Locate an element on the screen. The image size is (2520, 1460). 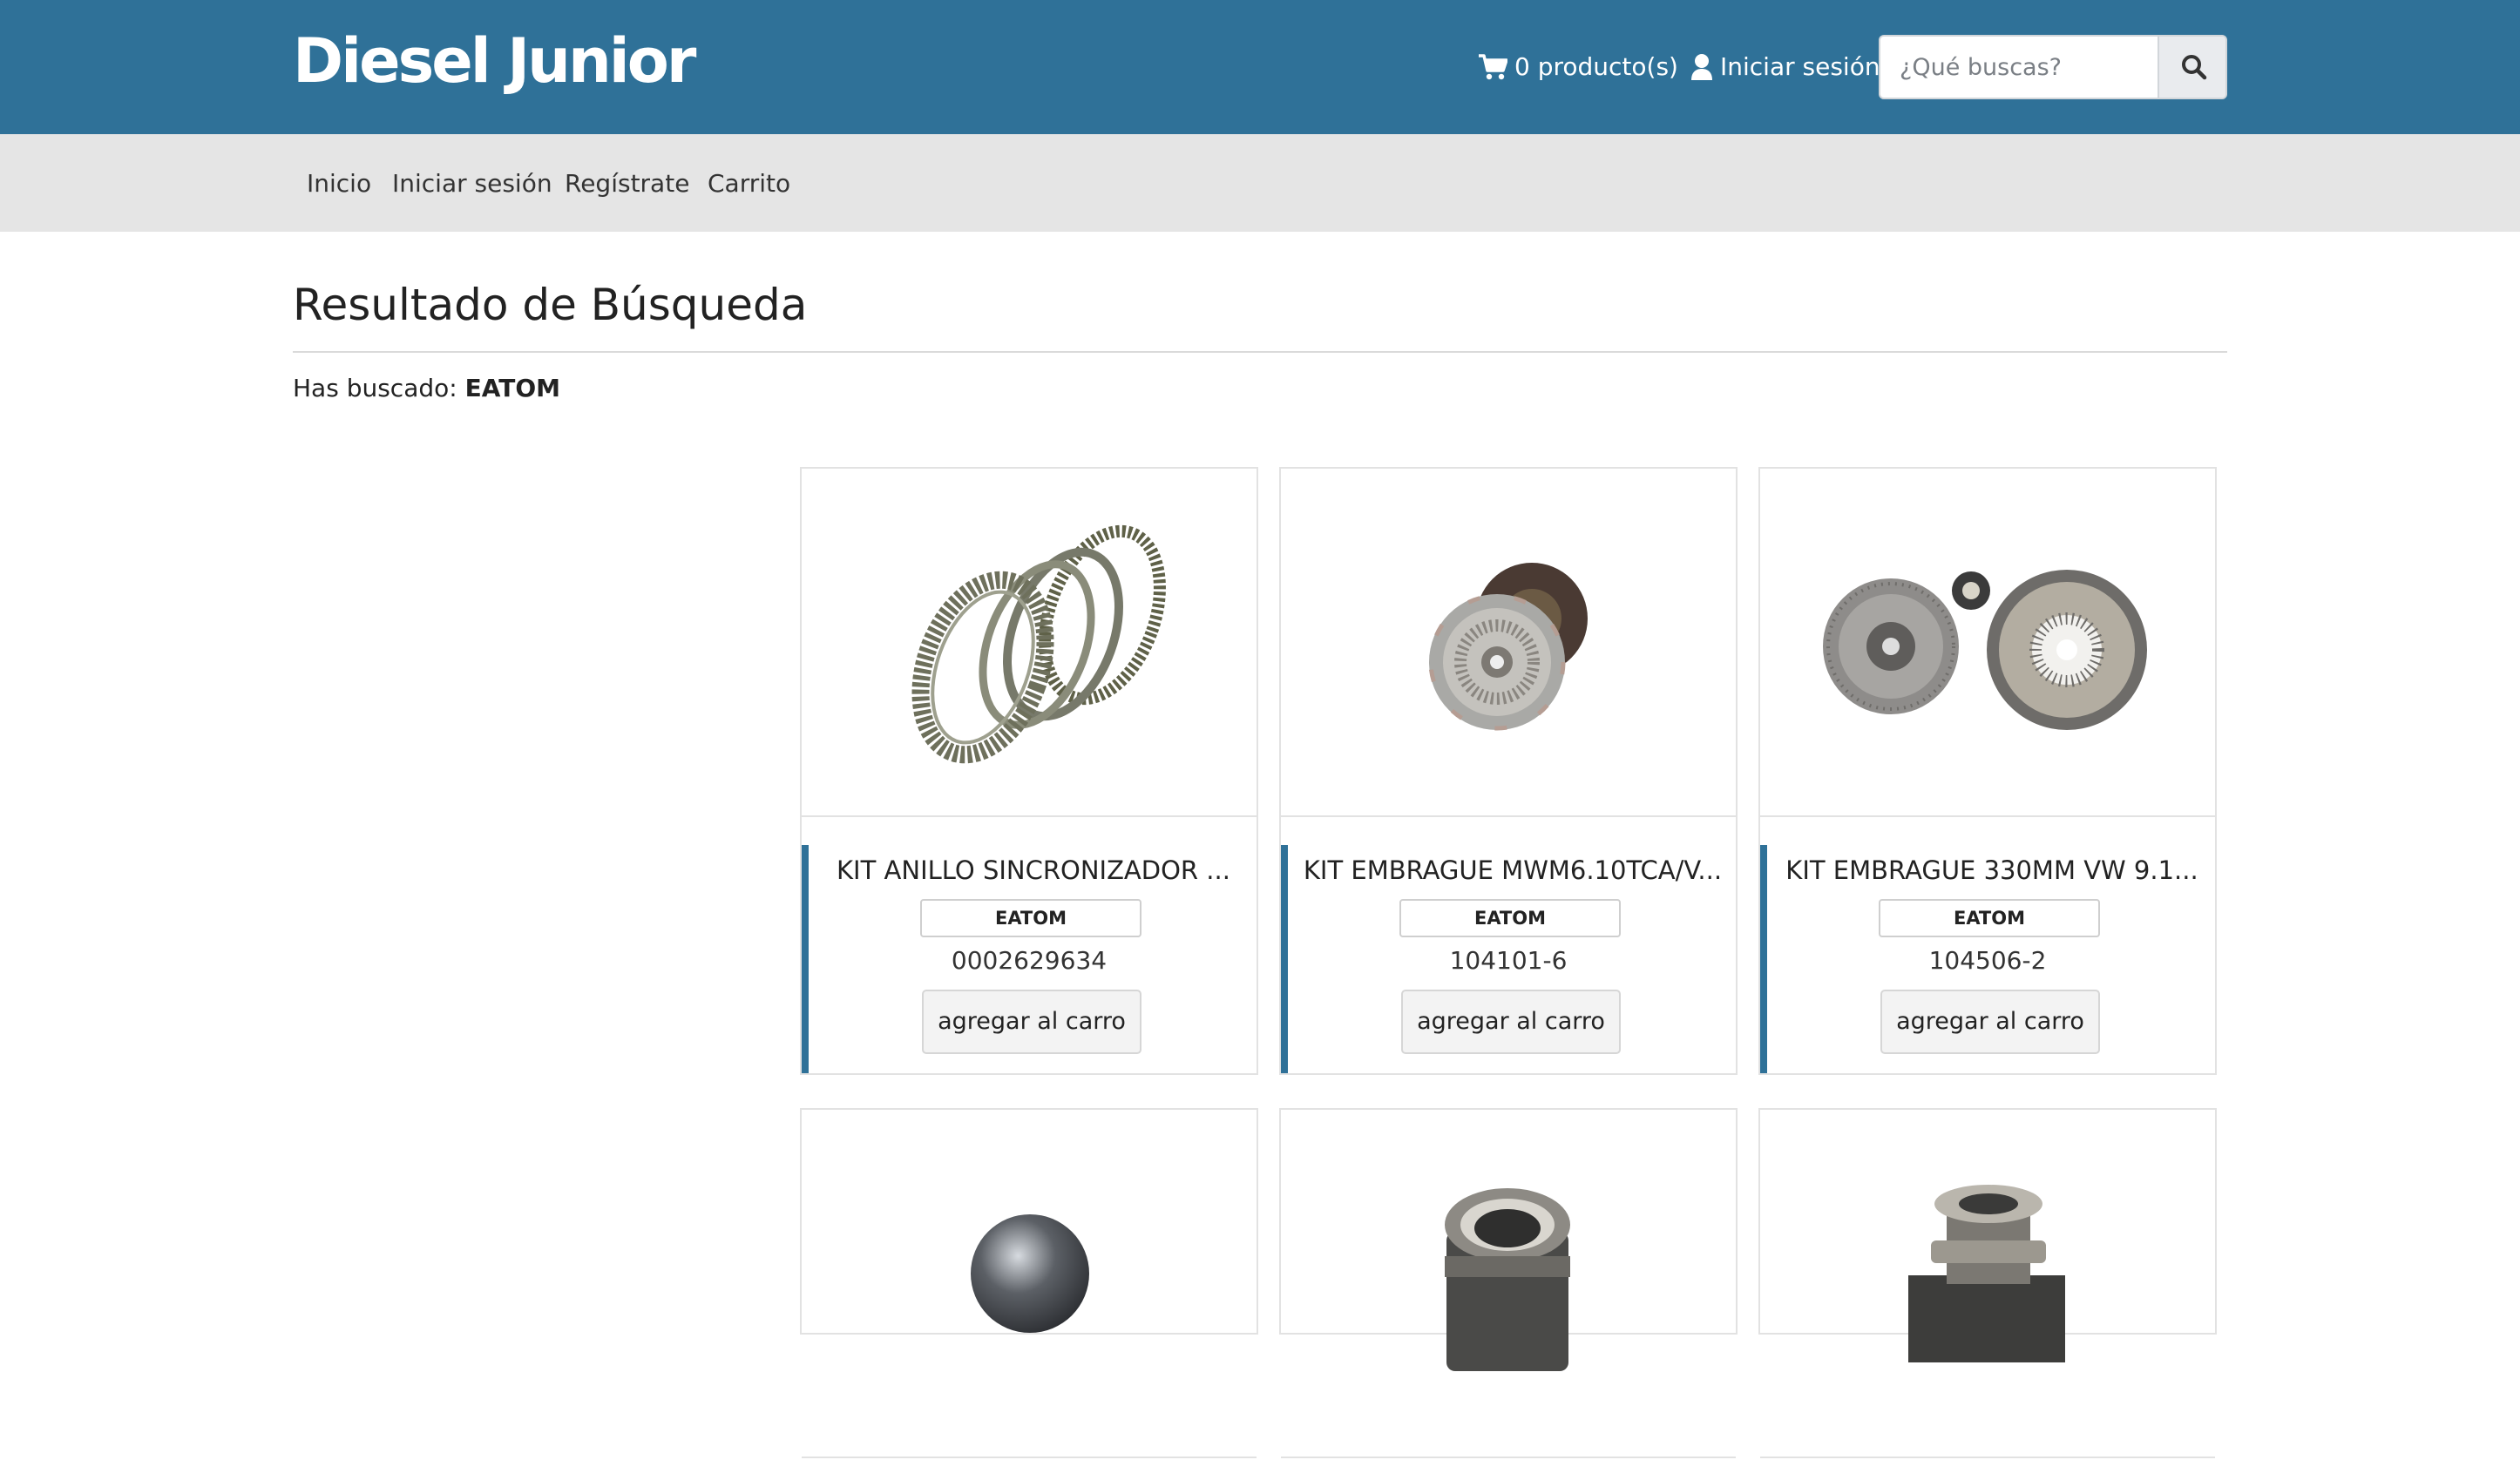
page-title: Resultado de Búsqueda is located at coordinates (550, 305).